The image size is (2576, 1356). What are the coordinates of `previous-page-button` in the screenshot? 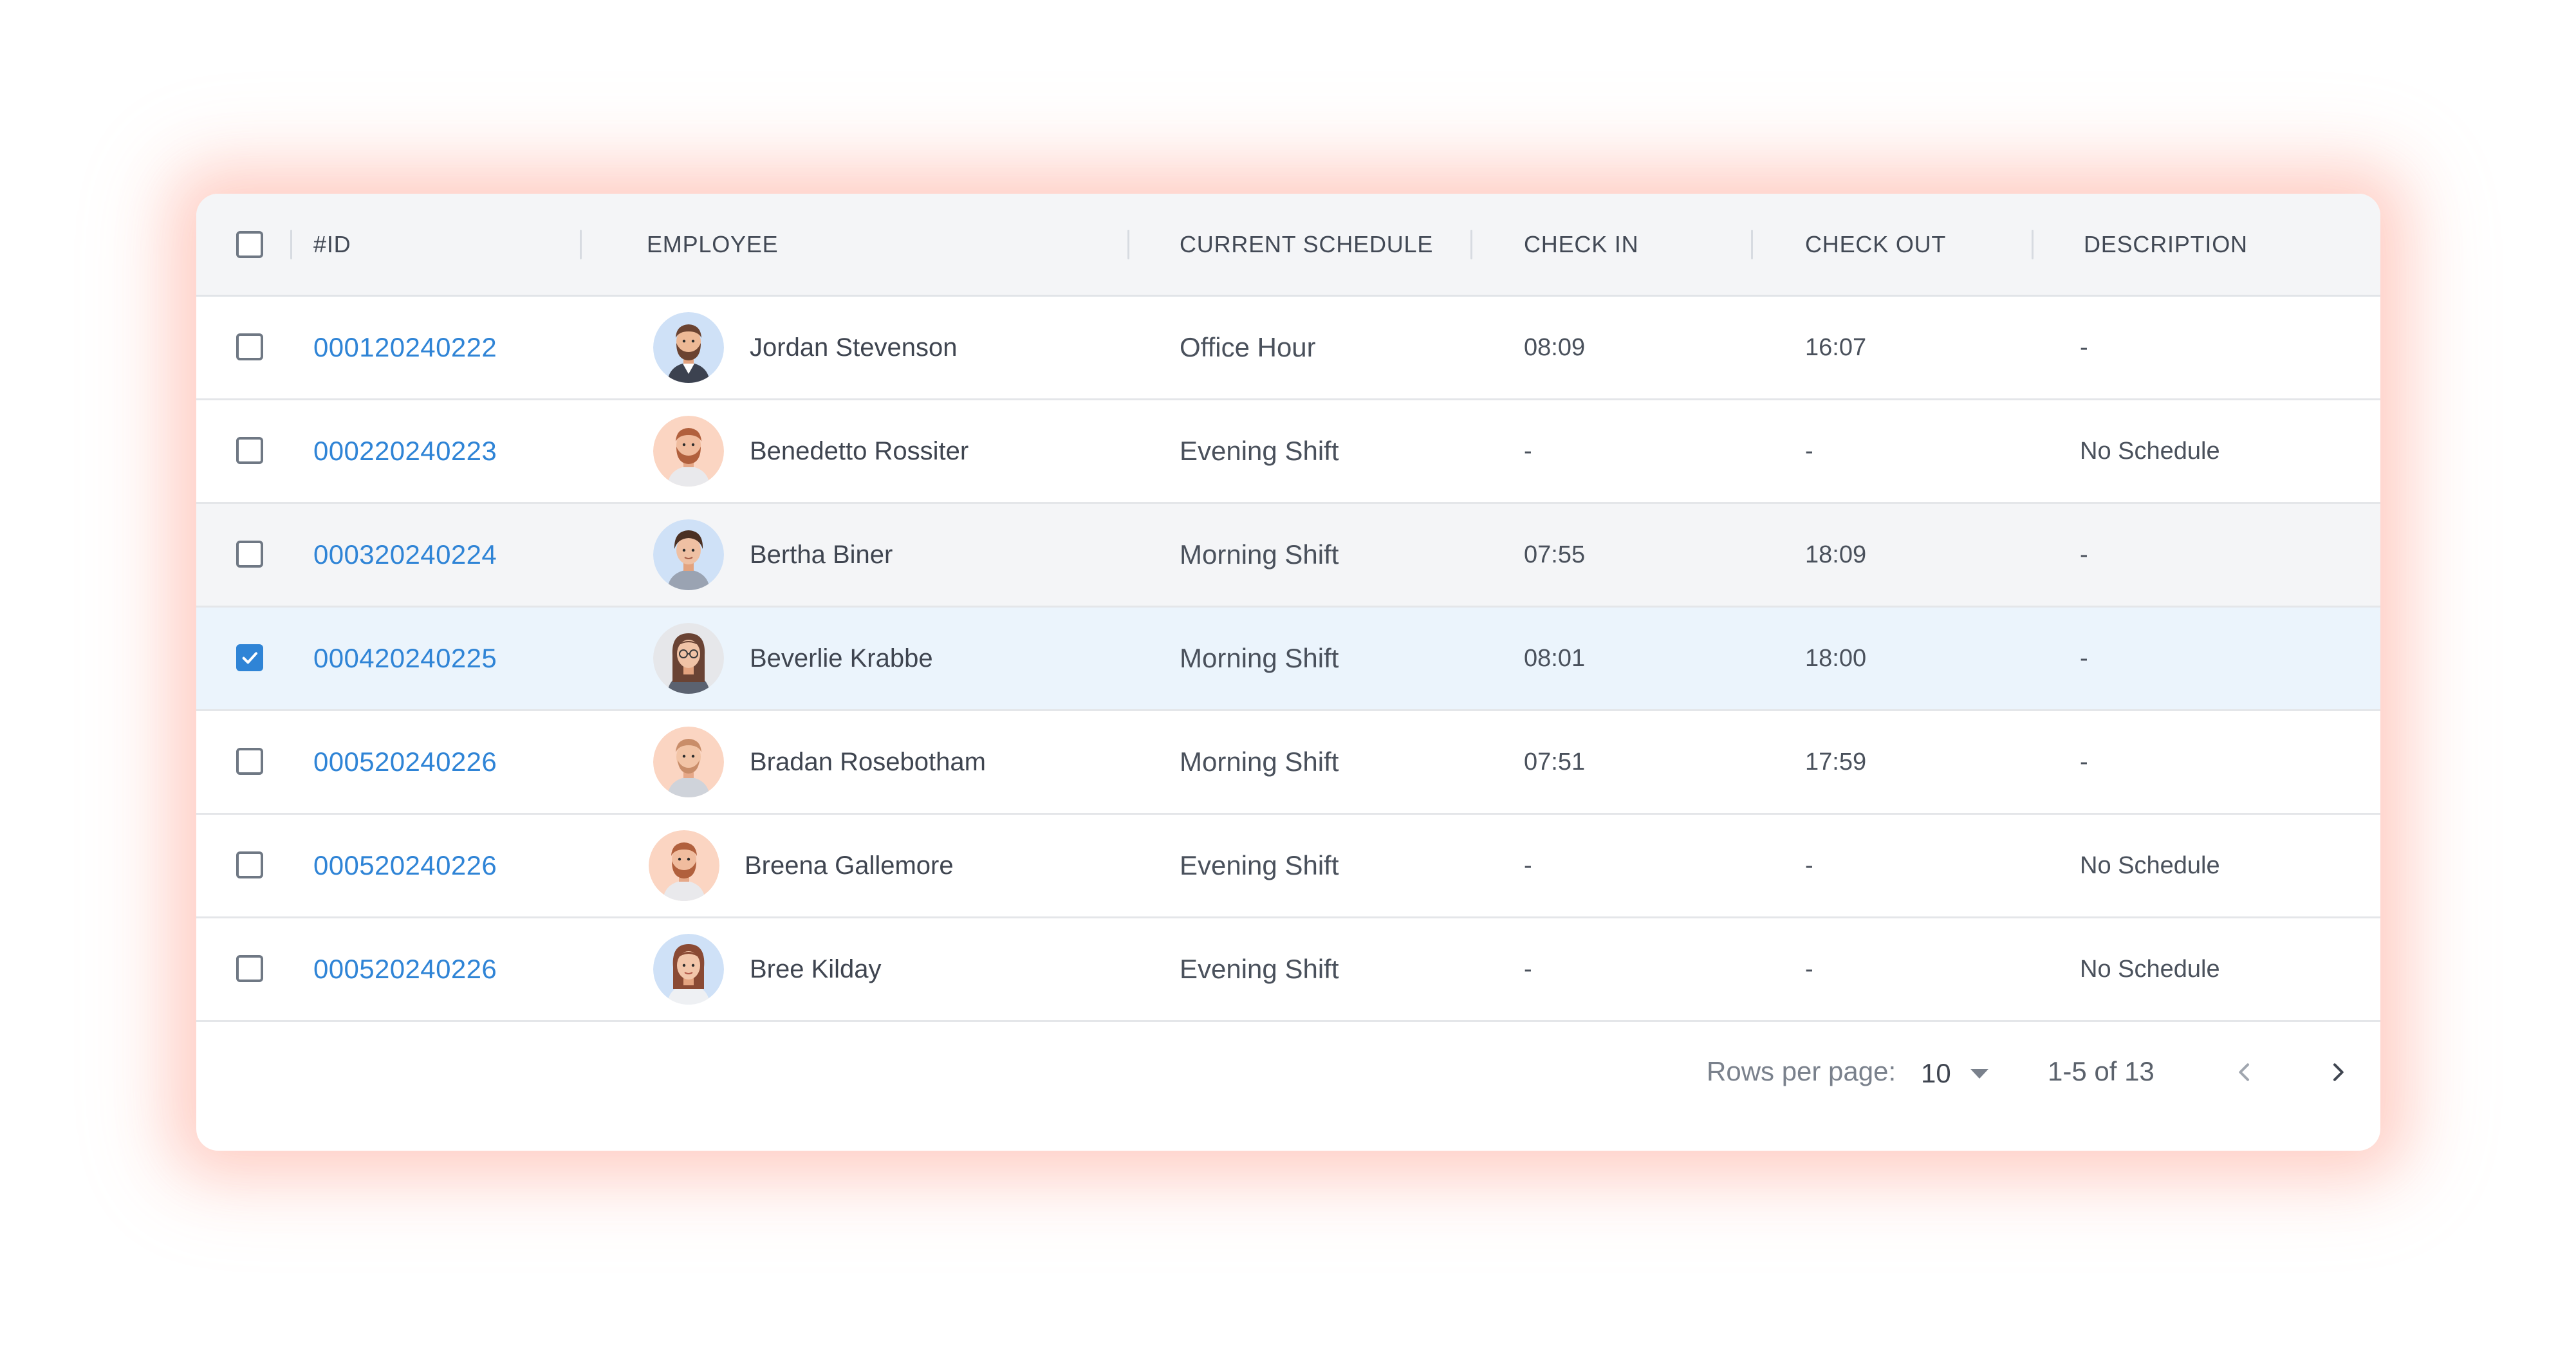 It's located at (2244, 1072).